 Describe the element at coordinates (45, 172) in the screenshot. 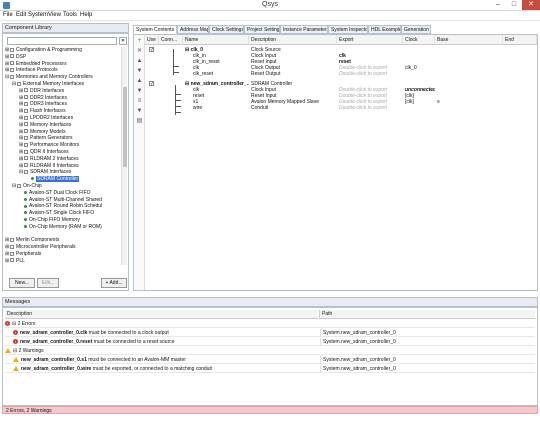

I see `tree-folder: ⊟ SDRAM Interfaces` at that location.